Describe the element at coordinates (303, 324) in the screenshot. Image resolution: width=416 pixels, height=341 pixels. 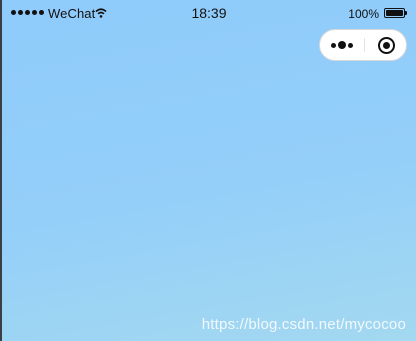
I see `watermark-url: https://blog.csdn.net/mycocoo` at that location.